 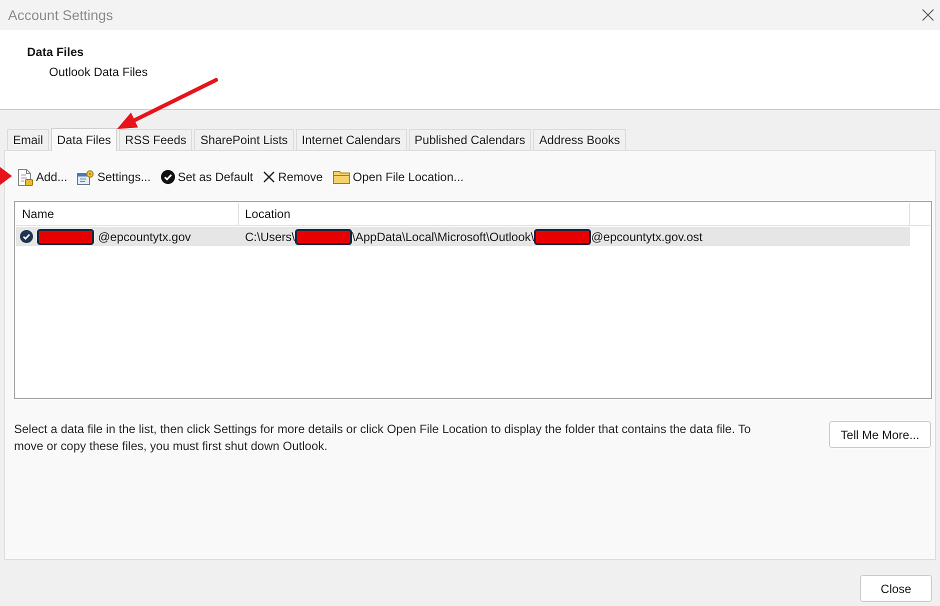 What do you see at coordinates (144, 237) in the screenshot?
I see `cell-text: @epcountytx.gov` at bounding box center [144, 237].